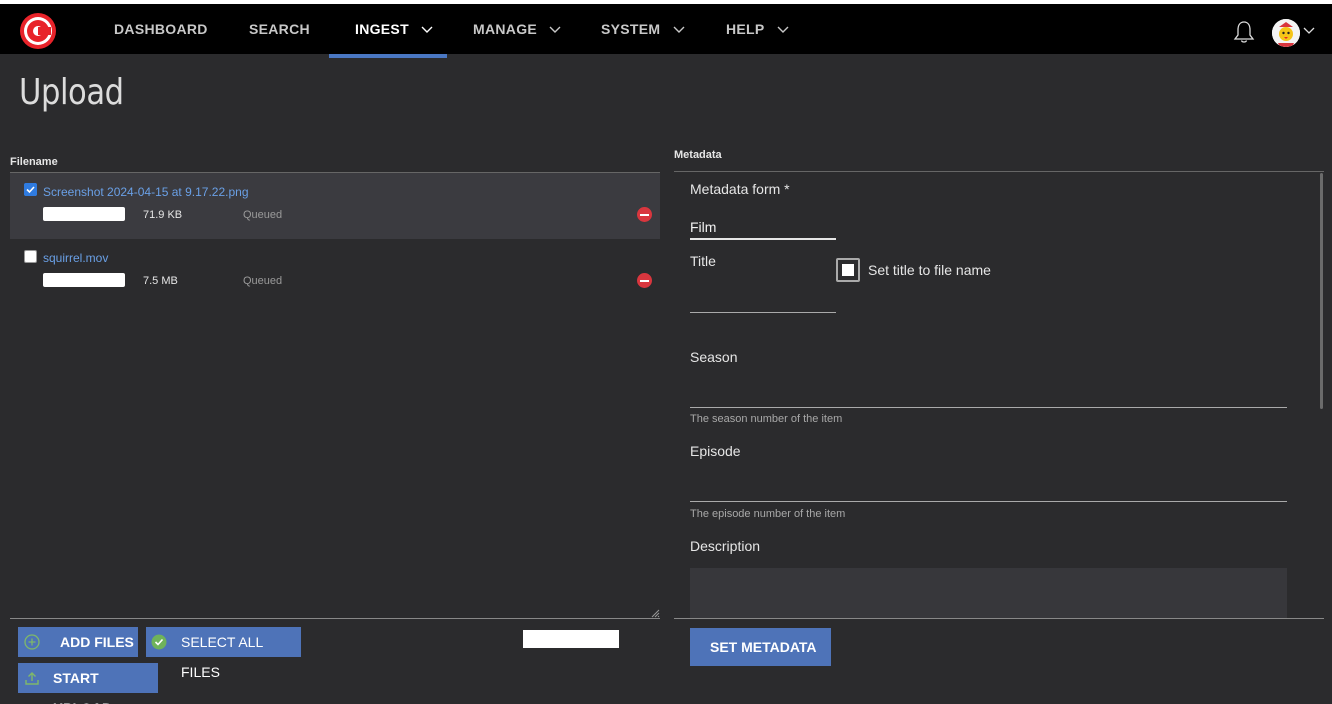  I want to click on blank-field, so click(571, 639).